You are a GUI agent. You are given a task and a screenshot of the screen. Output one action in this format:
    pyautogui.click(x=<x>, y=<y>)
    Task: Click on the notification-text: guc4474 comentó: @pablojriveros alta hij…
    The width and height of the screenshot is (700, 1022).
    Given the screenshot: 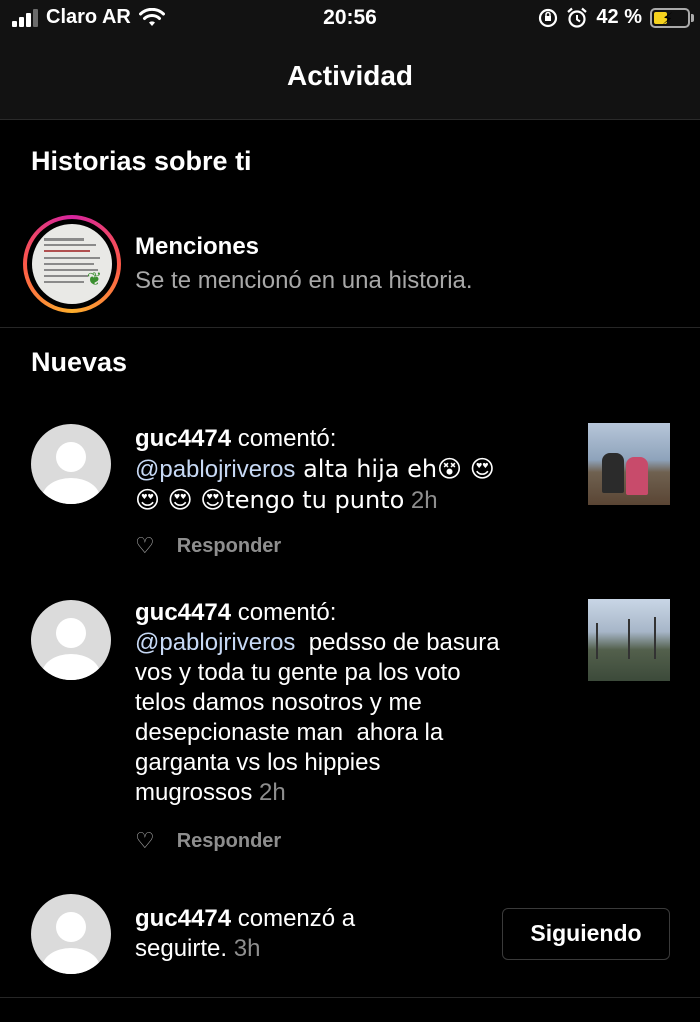 What is the action you would take?
    pyautogui.click(x=355, y=470)
    